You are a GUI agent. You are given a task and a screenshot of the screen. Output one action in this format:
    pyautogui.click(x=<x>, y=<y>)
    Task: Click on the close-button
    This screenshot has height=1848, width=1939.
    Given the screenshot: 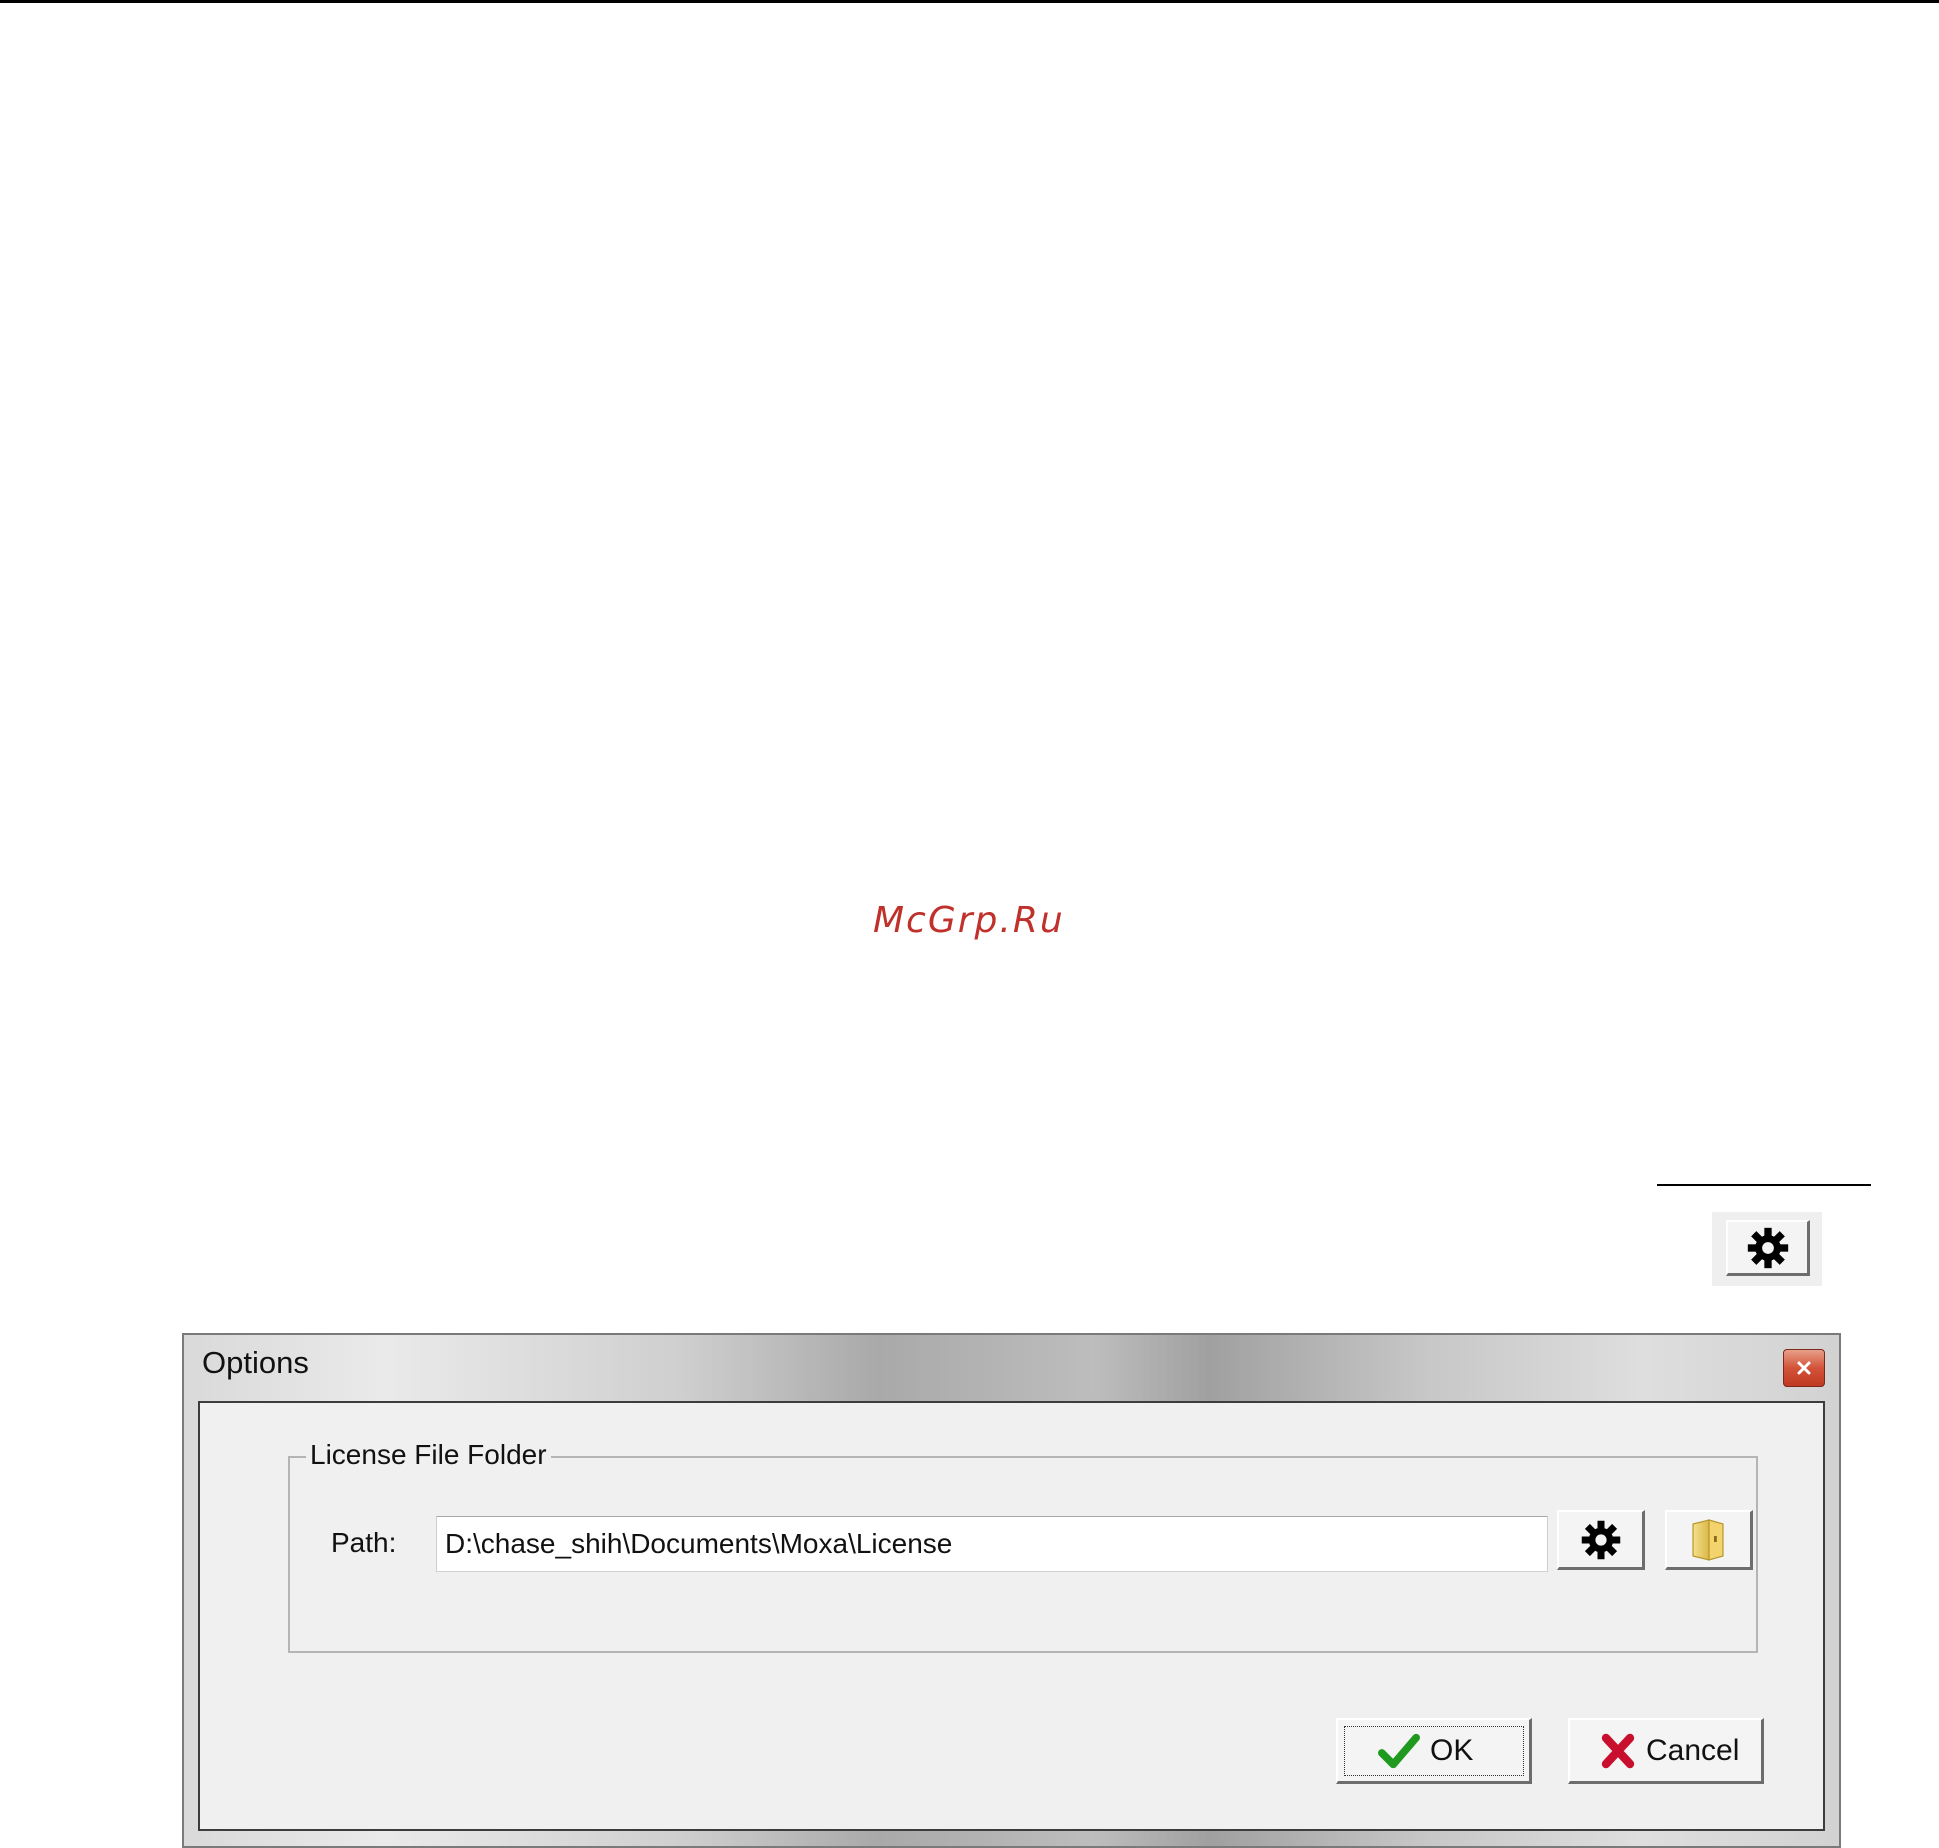 What is the action you would take?
    pyautogui.click(x=1804, y=1368)
    